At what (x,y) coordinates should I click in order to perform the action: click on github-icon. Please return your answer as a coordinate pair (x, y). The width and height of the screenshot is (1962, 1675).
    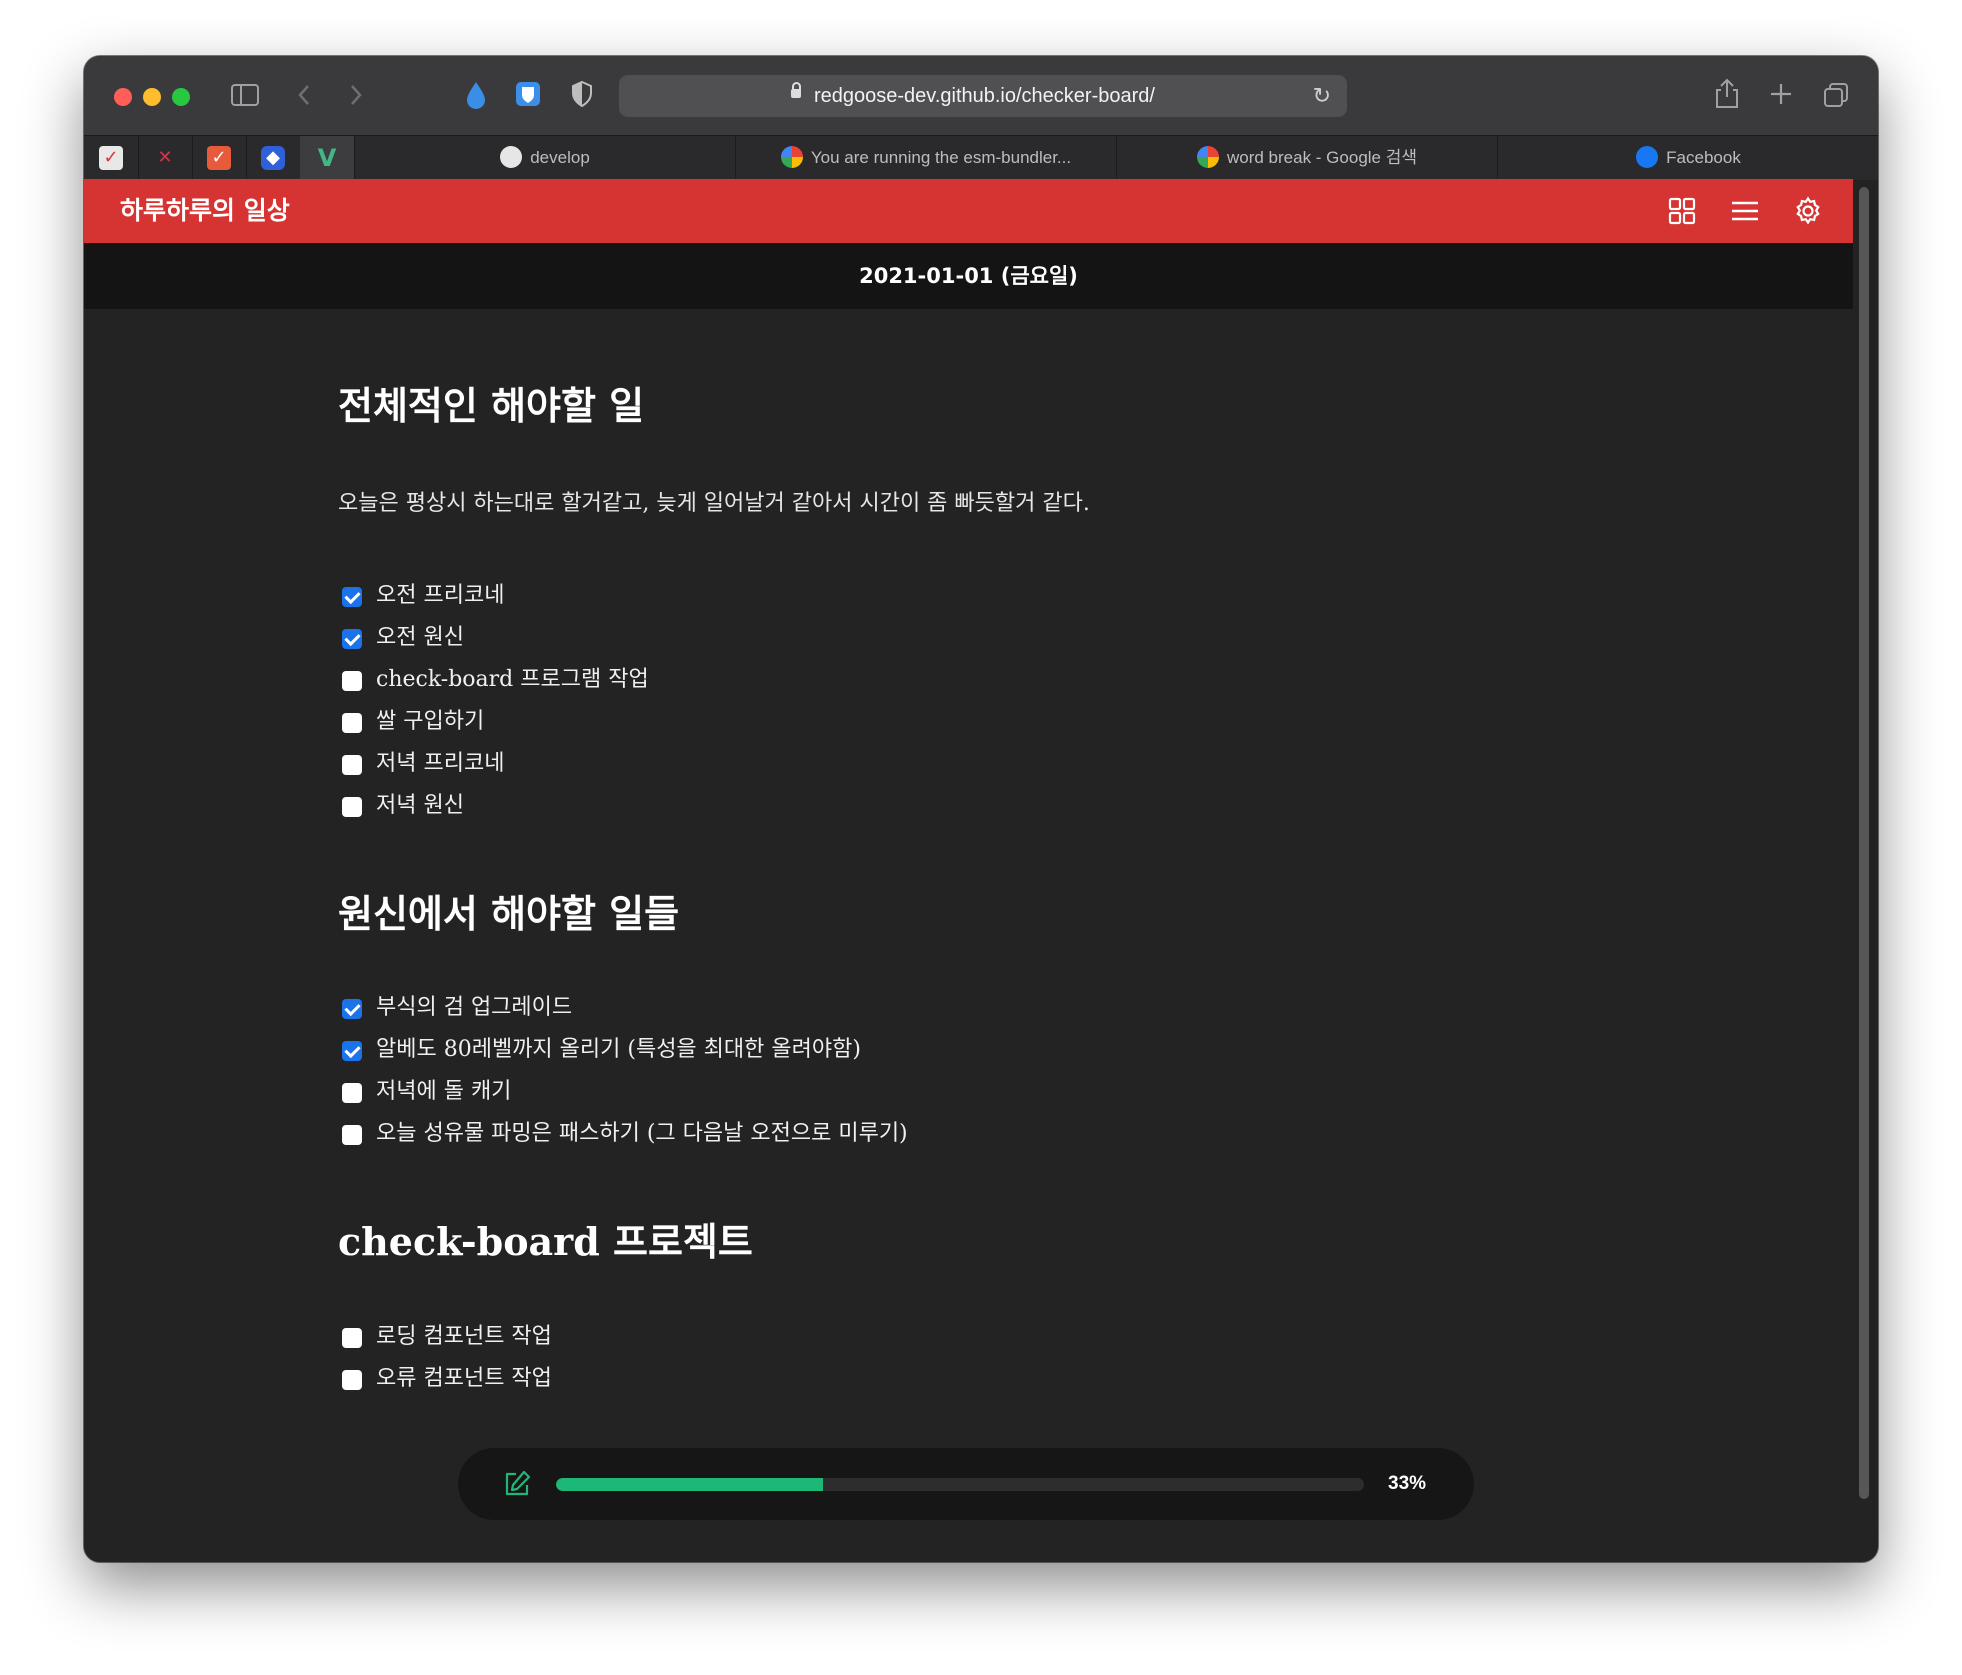
    Looking at the image, I should click on (511, 156).